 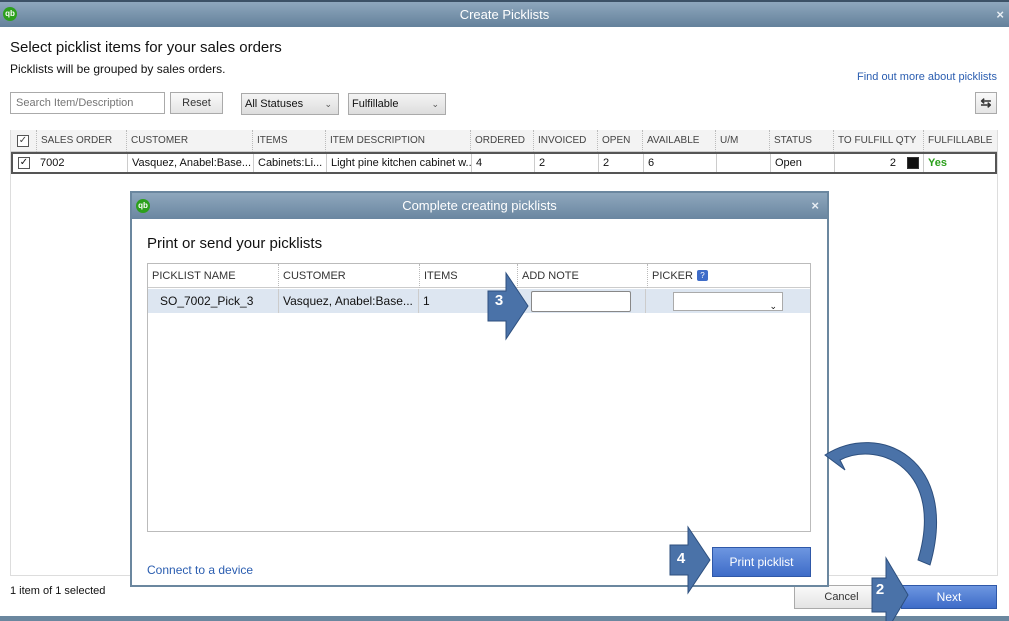 What do you see at coordinates (581, 301) in the screenshot?
I see `add-note-input` at bounding box center [581, 301].